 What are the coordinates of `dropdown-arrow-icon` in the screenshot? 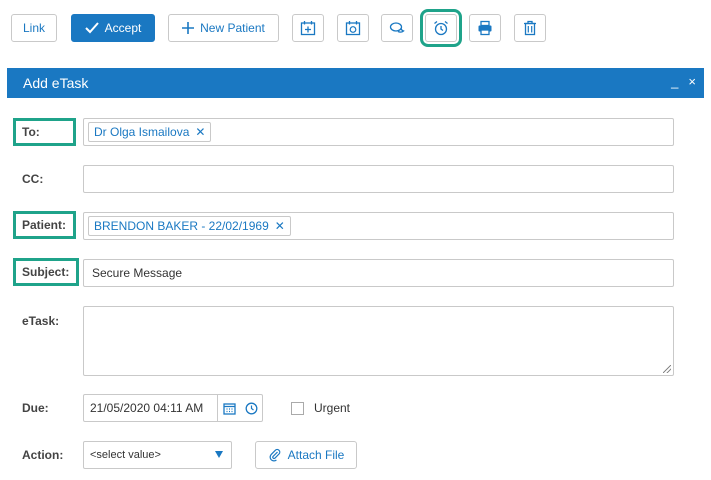 It's located at (219, 454).